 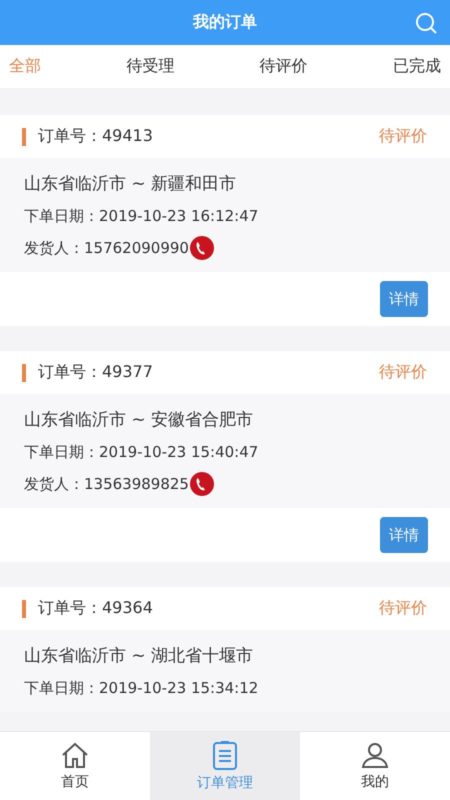 I want to click on order-route: 山东省临沂市 ~ 湖北省十堰市, so click(x=139, y=656).